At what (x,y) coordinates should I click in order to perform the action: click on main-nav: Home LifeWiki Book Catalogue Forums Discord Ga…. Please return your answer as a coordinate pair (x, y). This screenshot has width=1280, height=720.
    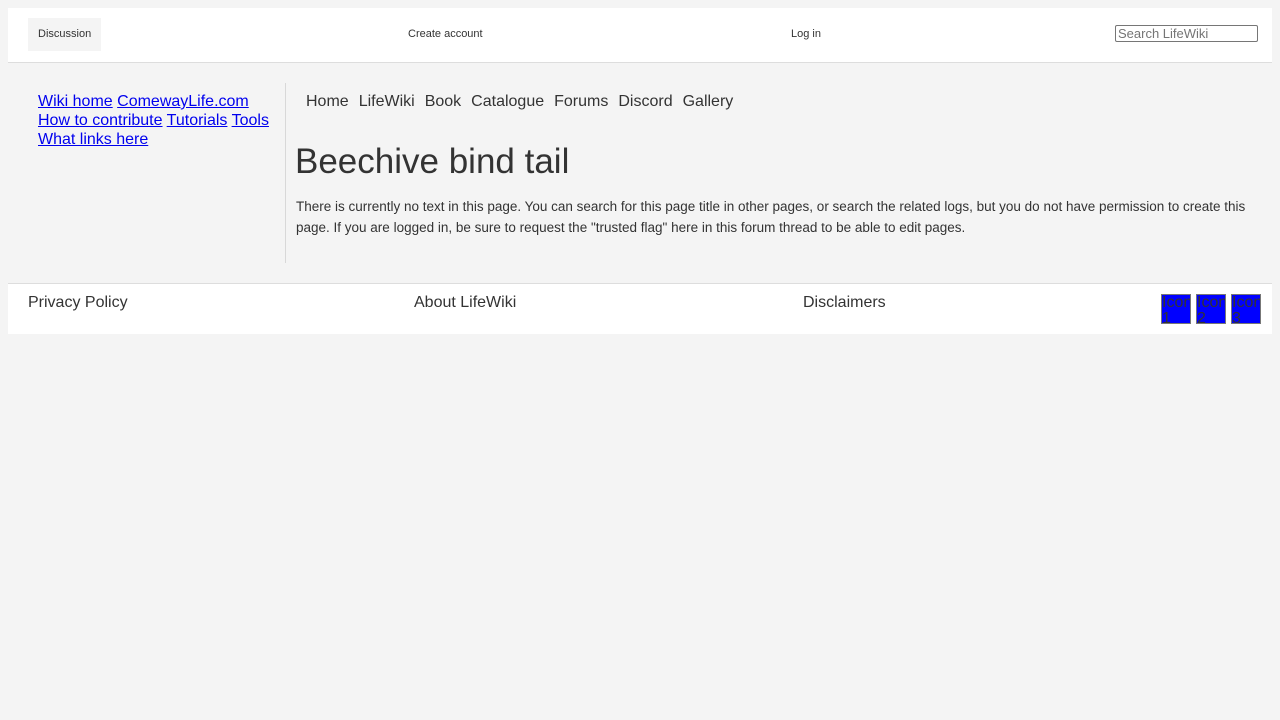
    Looking at the image, I should click on (524, 102).